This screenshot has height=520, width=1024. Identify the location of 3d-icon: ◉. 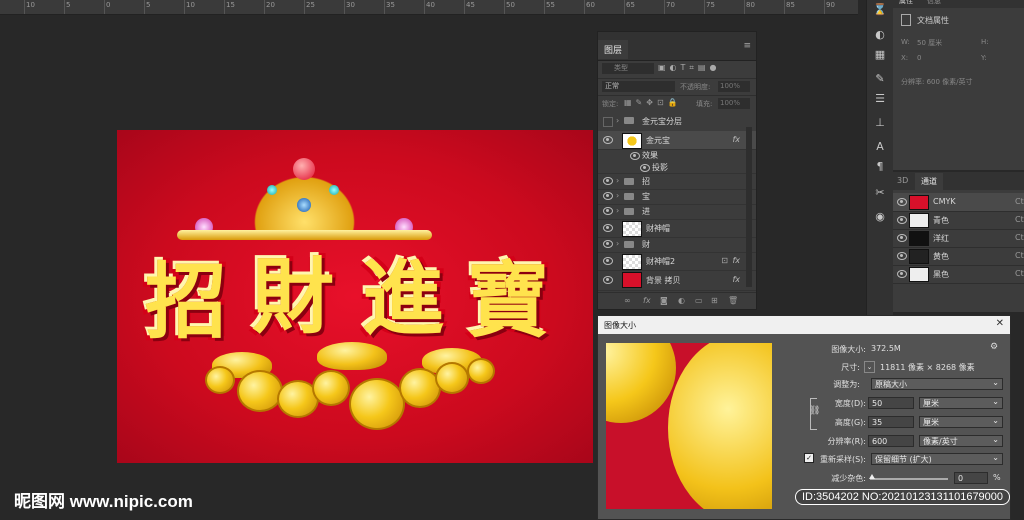
(880, 217).